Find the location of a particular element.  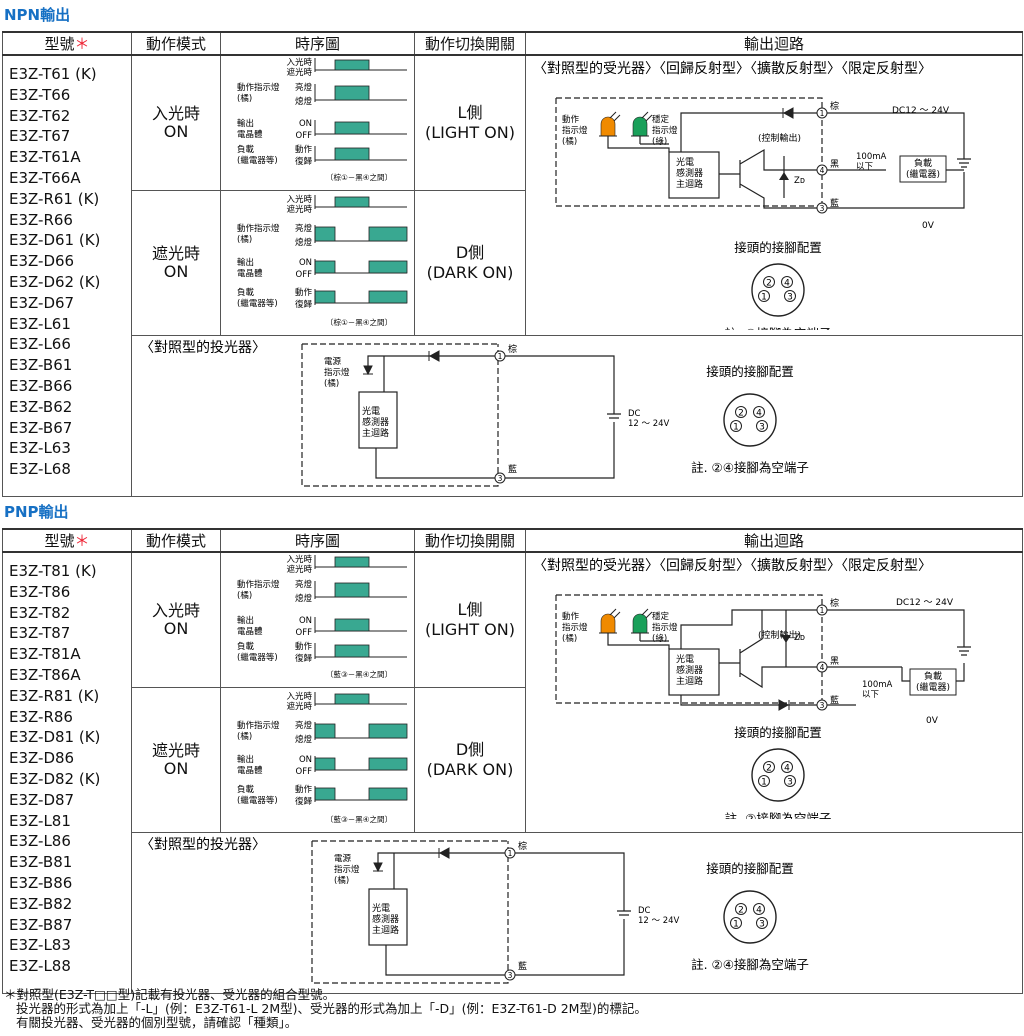

circuit-label: 藍 is located at coordinates (834, 700).